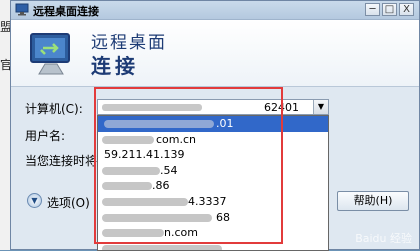  Describe the element at coordinates (45, 136) in the screenshot. I see `username-label: 用户名:` at that location.